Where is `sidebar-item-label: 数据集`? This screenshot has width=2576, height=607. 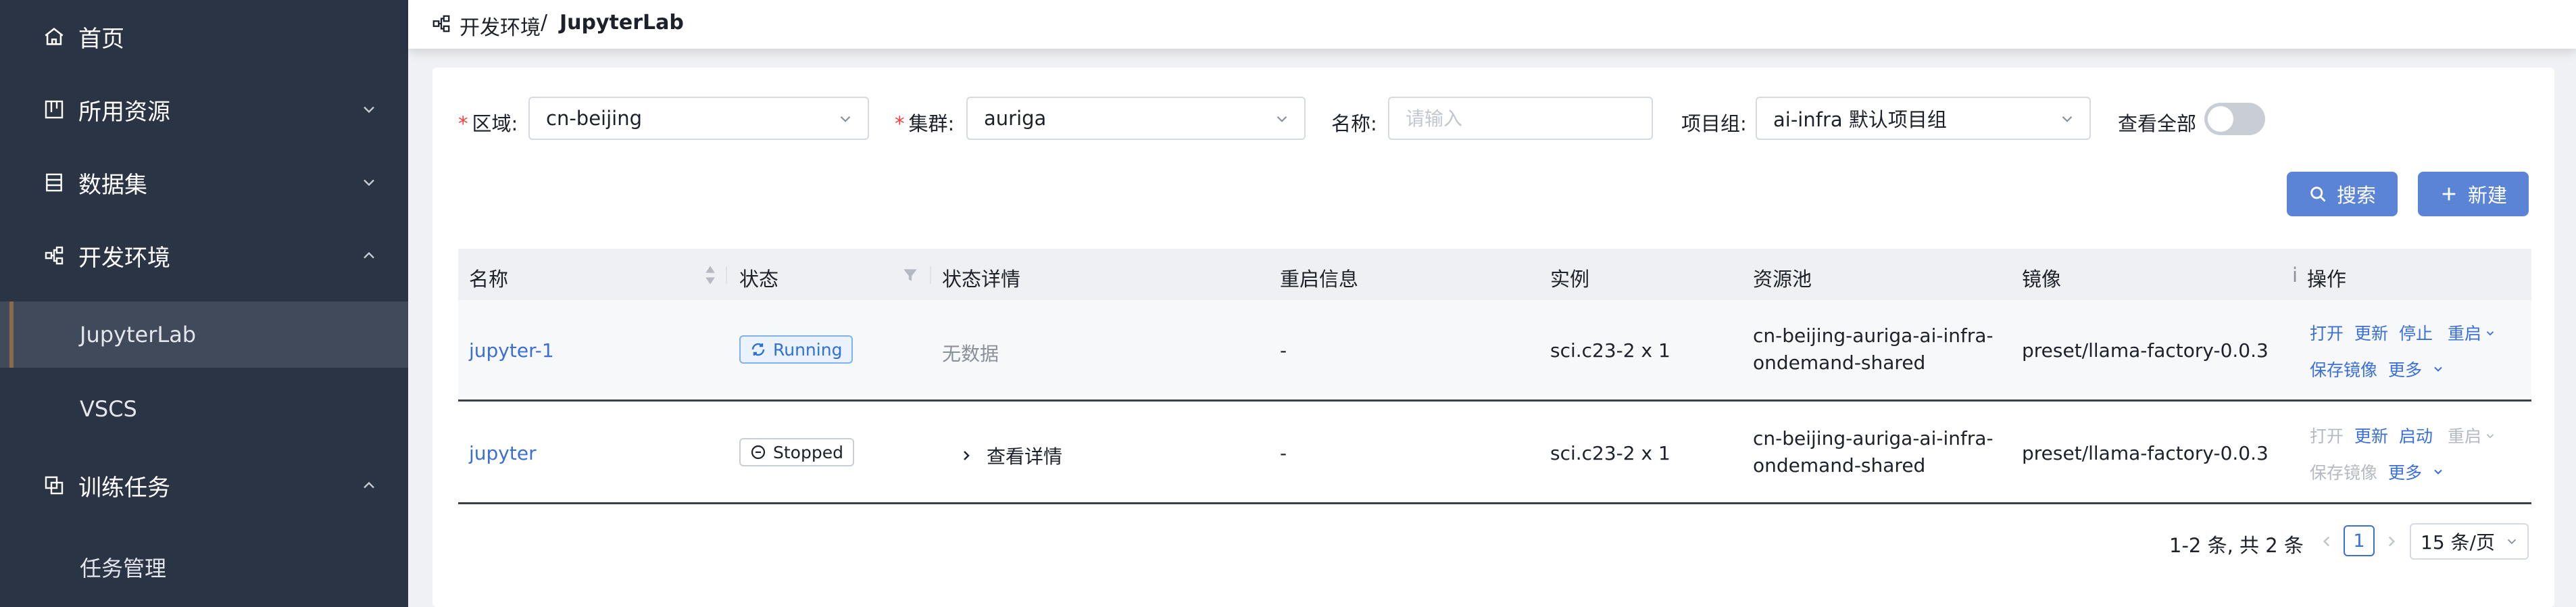 sidebar-item-label: 数据集 is located at coordinates (113, 185).